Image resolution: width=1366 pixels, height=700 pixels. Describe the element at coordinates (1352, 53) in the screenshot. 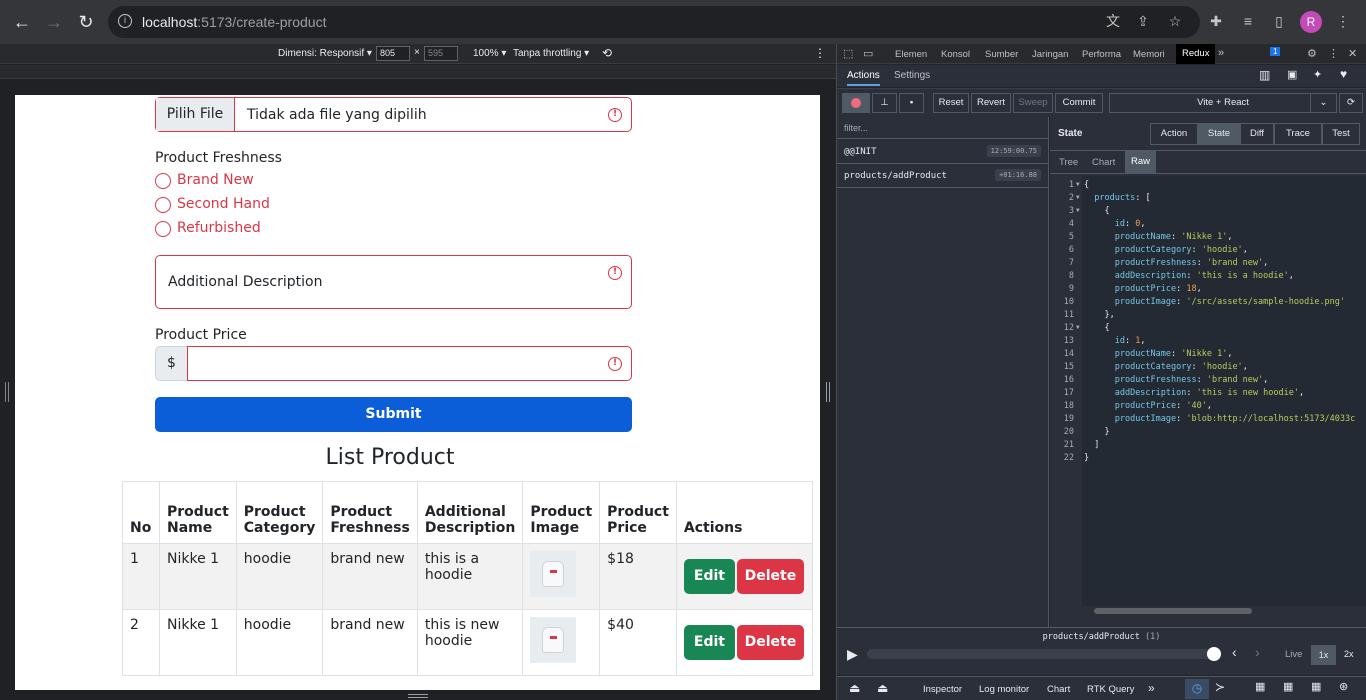

I see `close-icon: ✕` at that location.